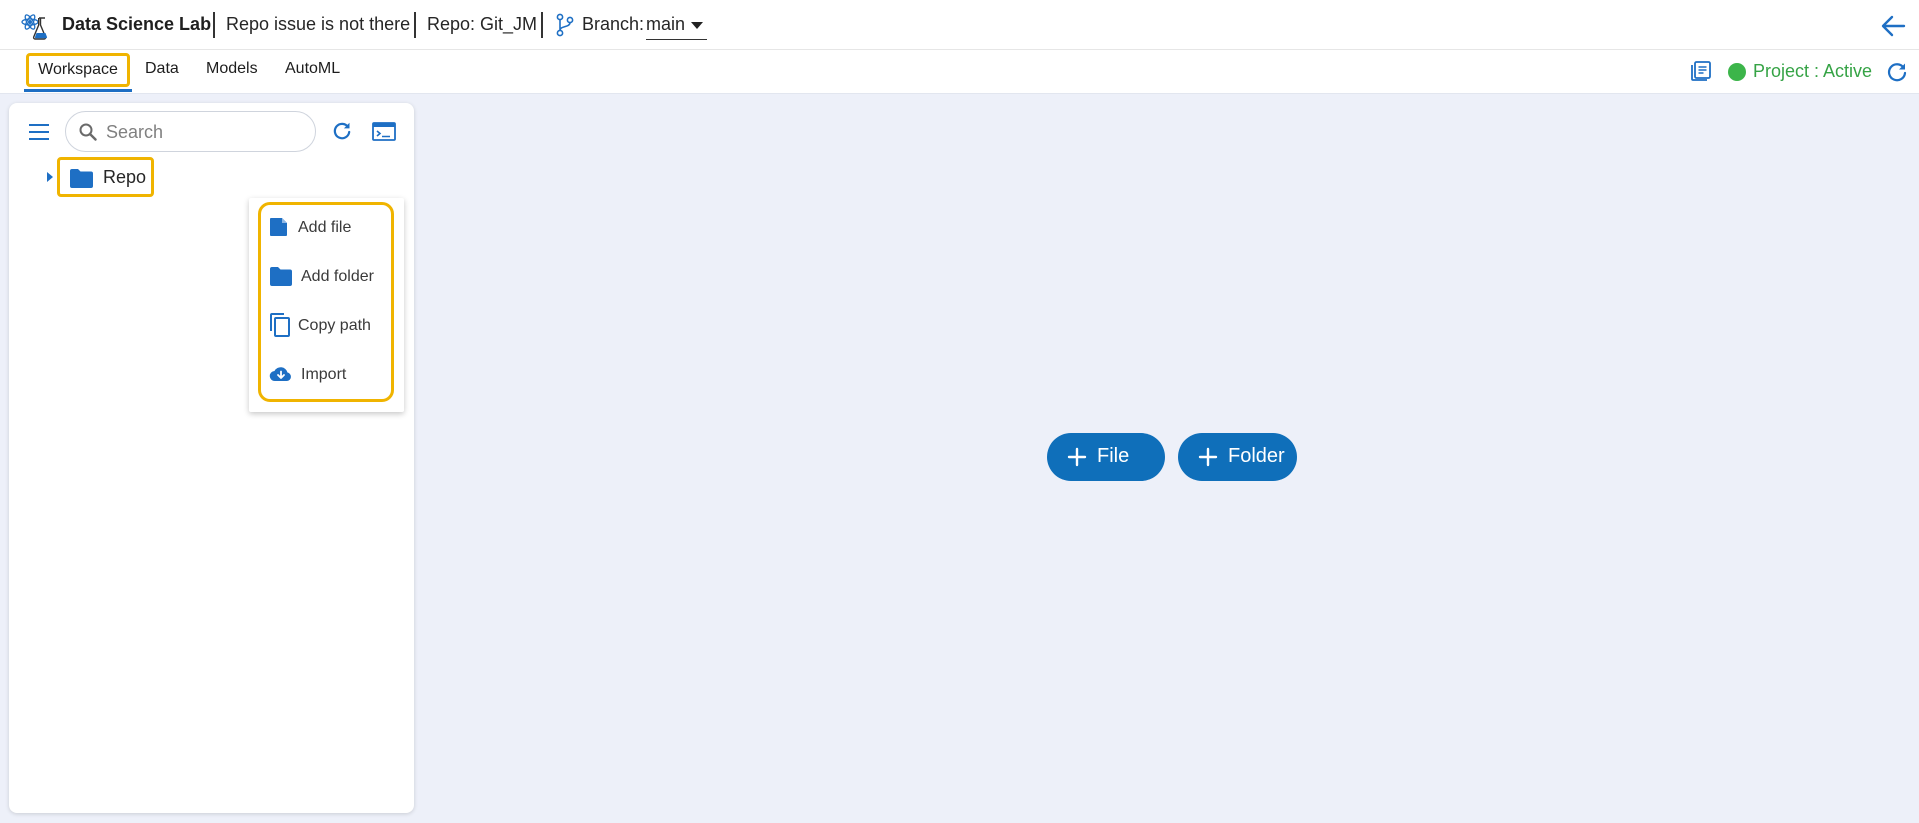 This screenshot has height=823, width=1919. What do you see at coordinates (318, 24) in the screenshot?
I see `project-name: Repo issue is not there` at bounding box center [318, 24].